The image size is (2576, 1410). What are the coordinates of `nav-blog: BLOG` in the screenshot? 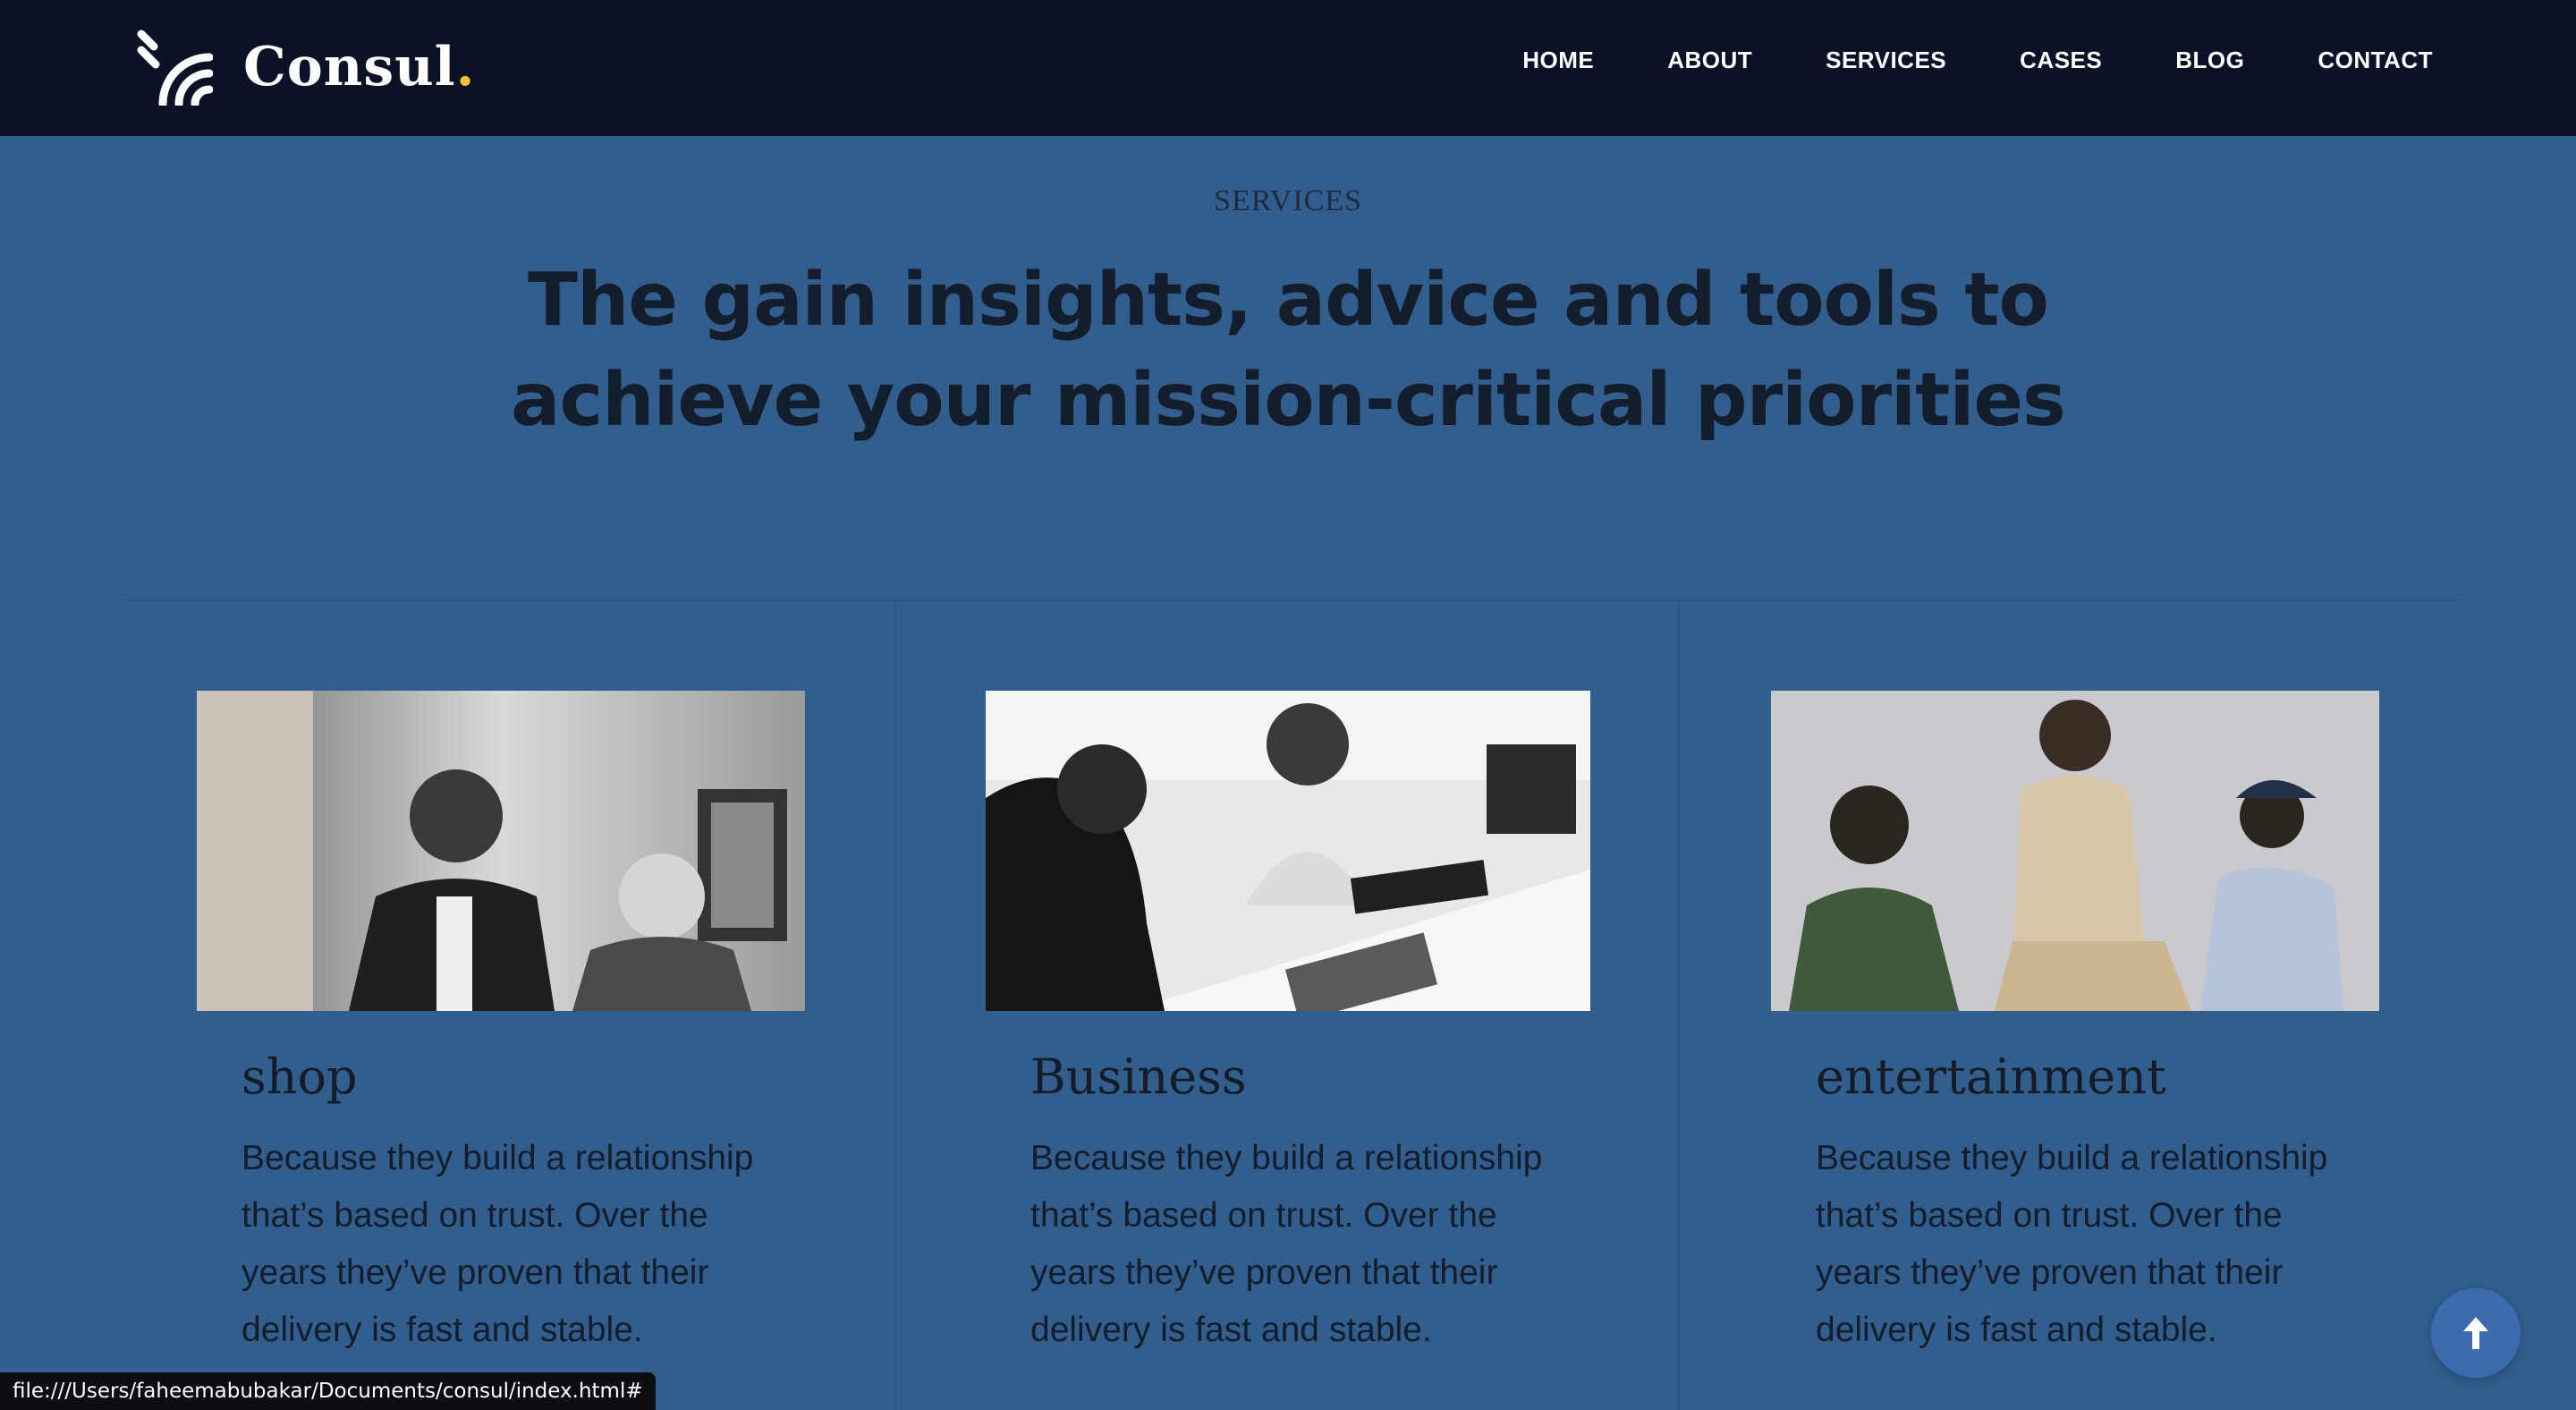 It's located at (2209, 60).